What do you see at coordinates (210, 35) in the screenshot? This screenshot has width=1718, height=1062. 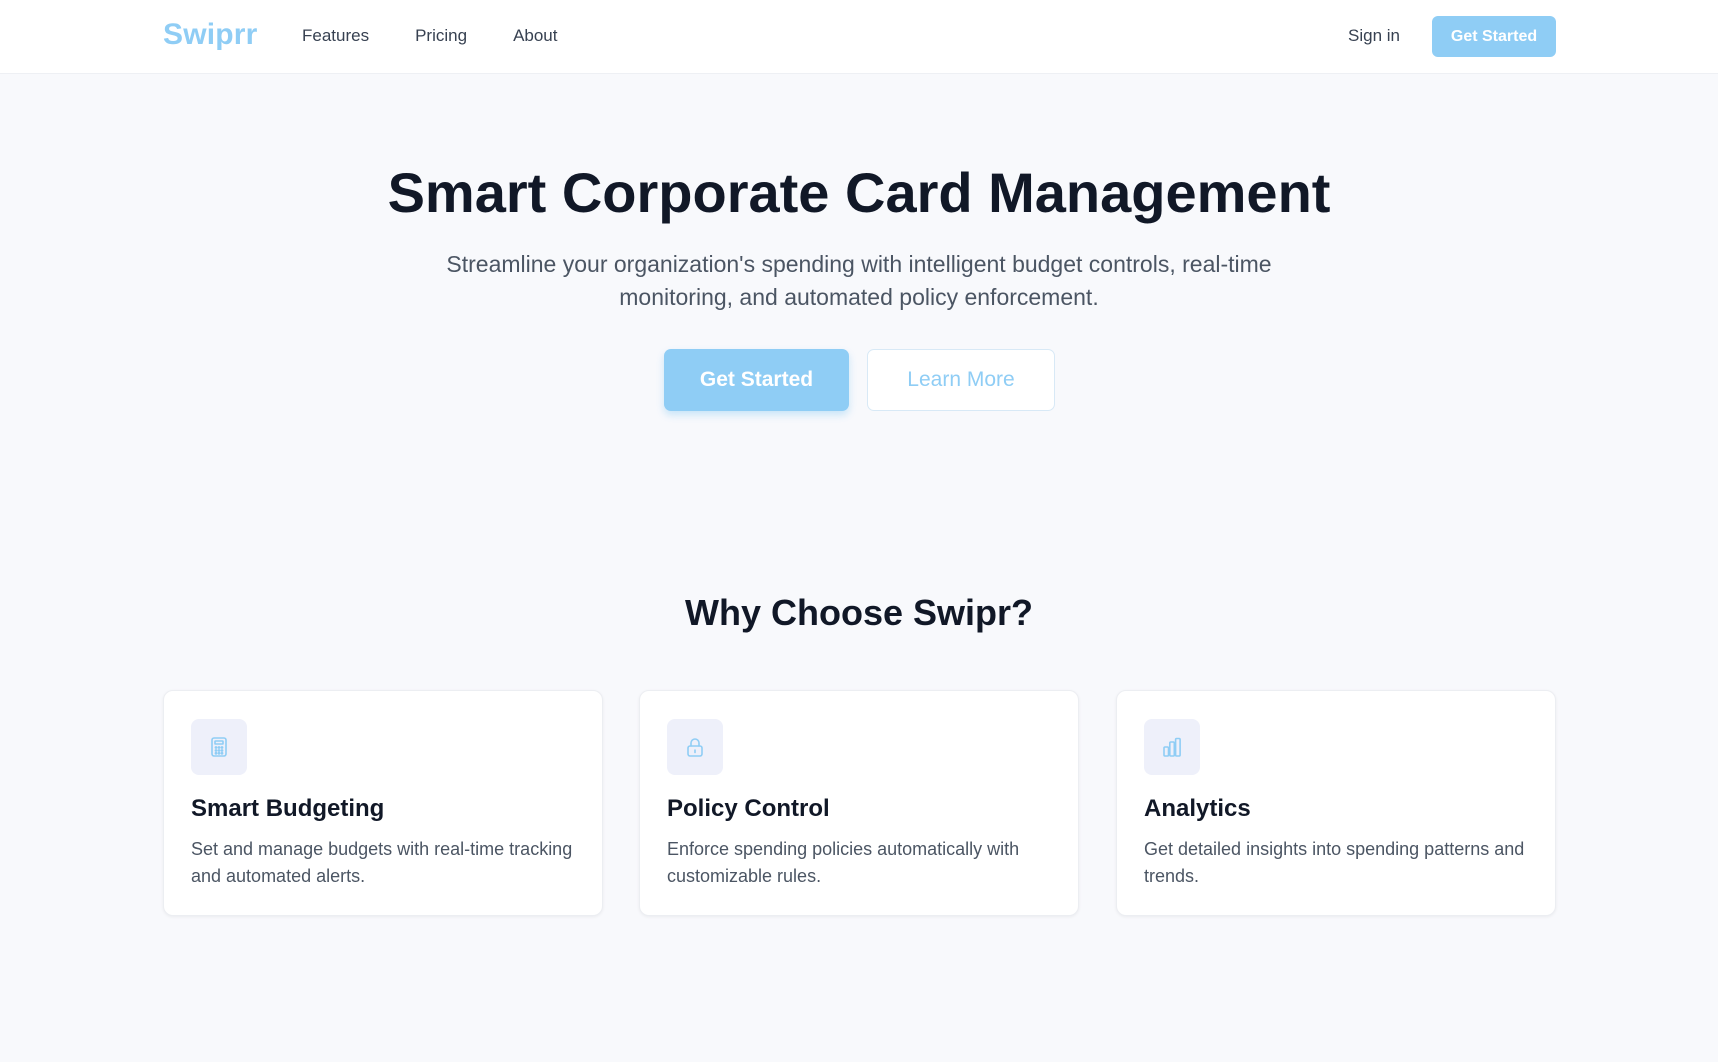 I see `logo: Swiprr` at bounding box center [210, 35].